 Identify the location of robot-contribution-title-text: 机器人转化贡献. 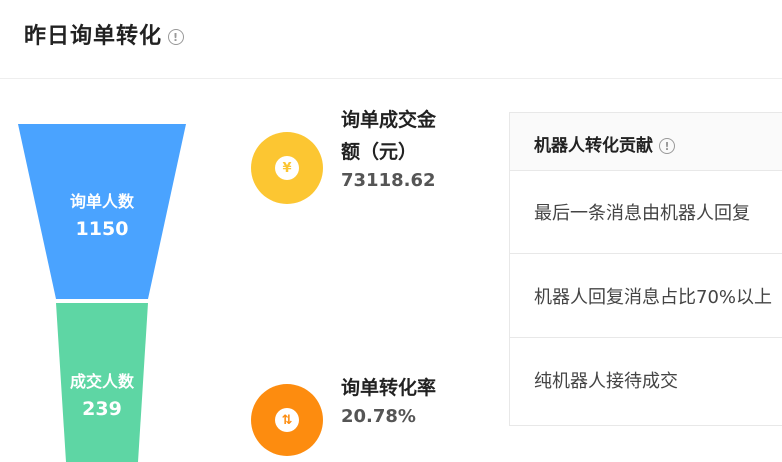
(593, 146).